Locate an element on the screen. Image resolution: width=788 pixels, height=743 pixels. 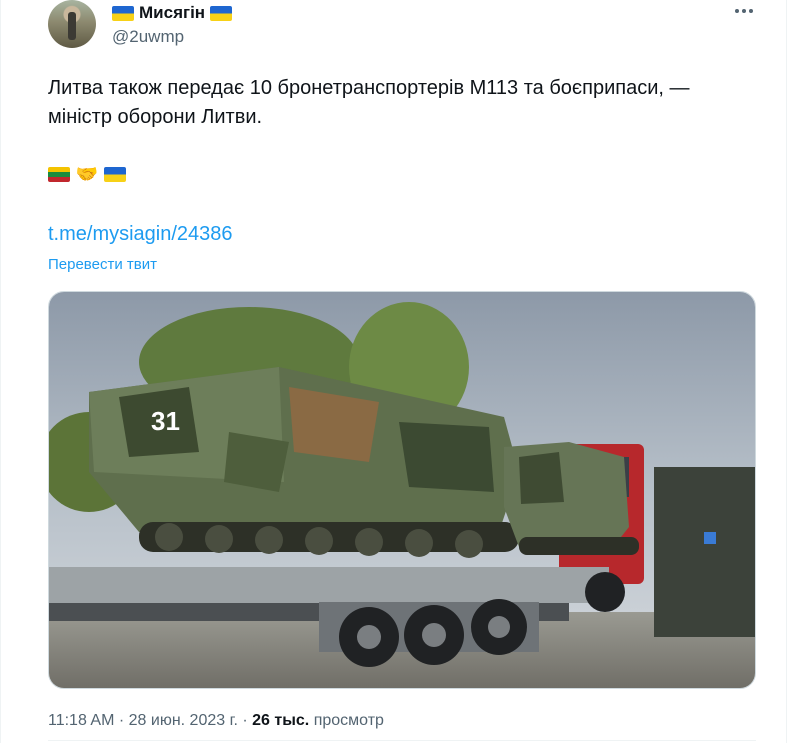
views-count: 26 тыс. is located at coordinates (281, 720).